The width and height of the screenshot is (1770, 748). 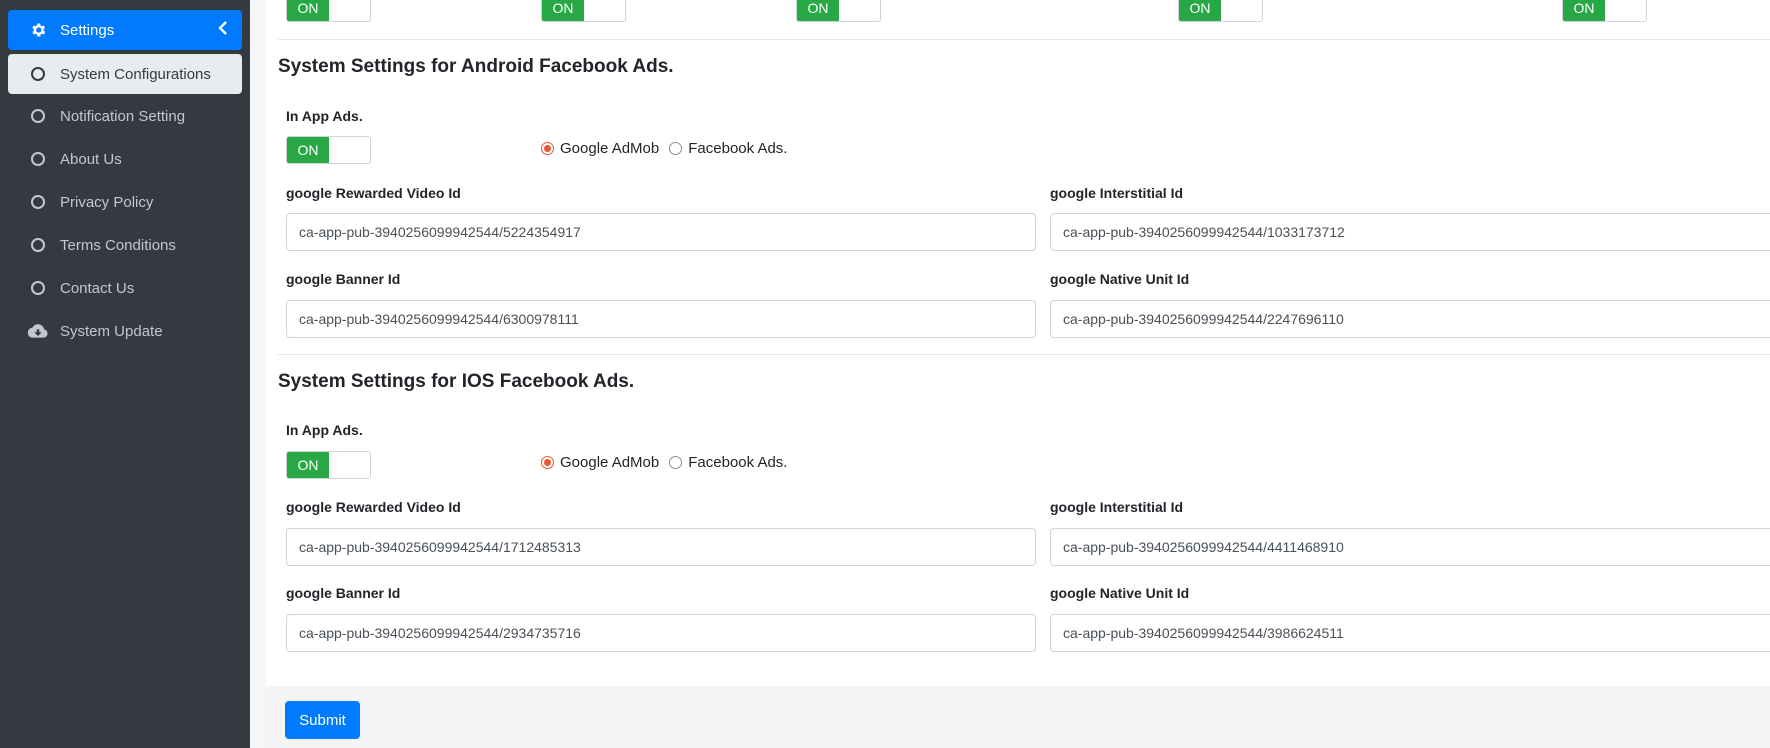 What do you see at coordinates (676, 462) in the screenshot?
I see `ios-radio-facebook-ads` at bounding box center [676, 462].